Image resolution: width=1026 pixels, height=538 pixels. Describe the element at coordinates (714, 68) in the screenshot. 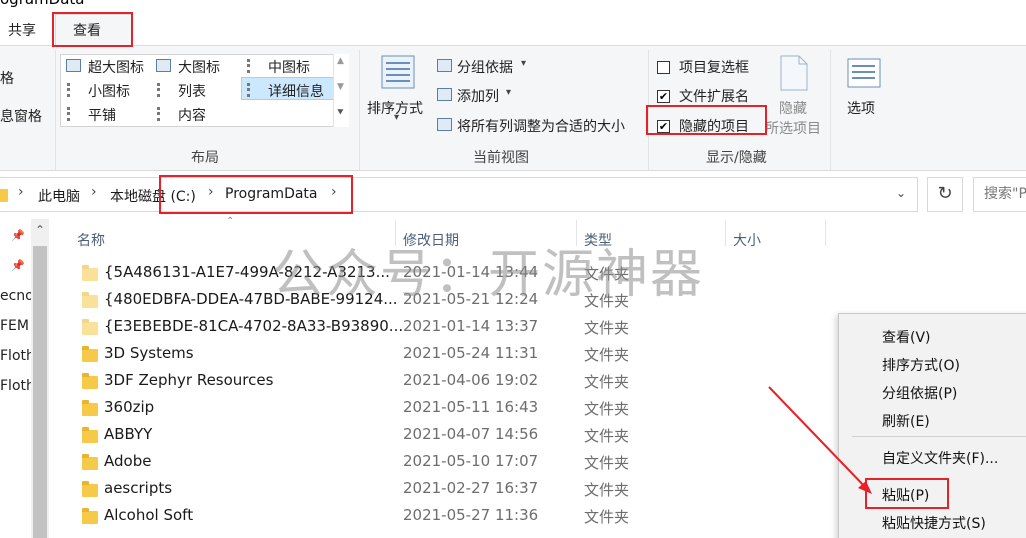

I see `item-checkboxes-label: 项目复选框` at that location.